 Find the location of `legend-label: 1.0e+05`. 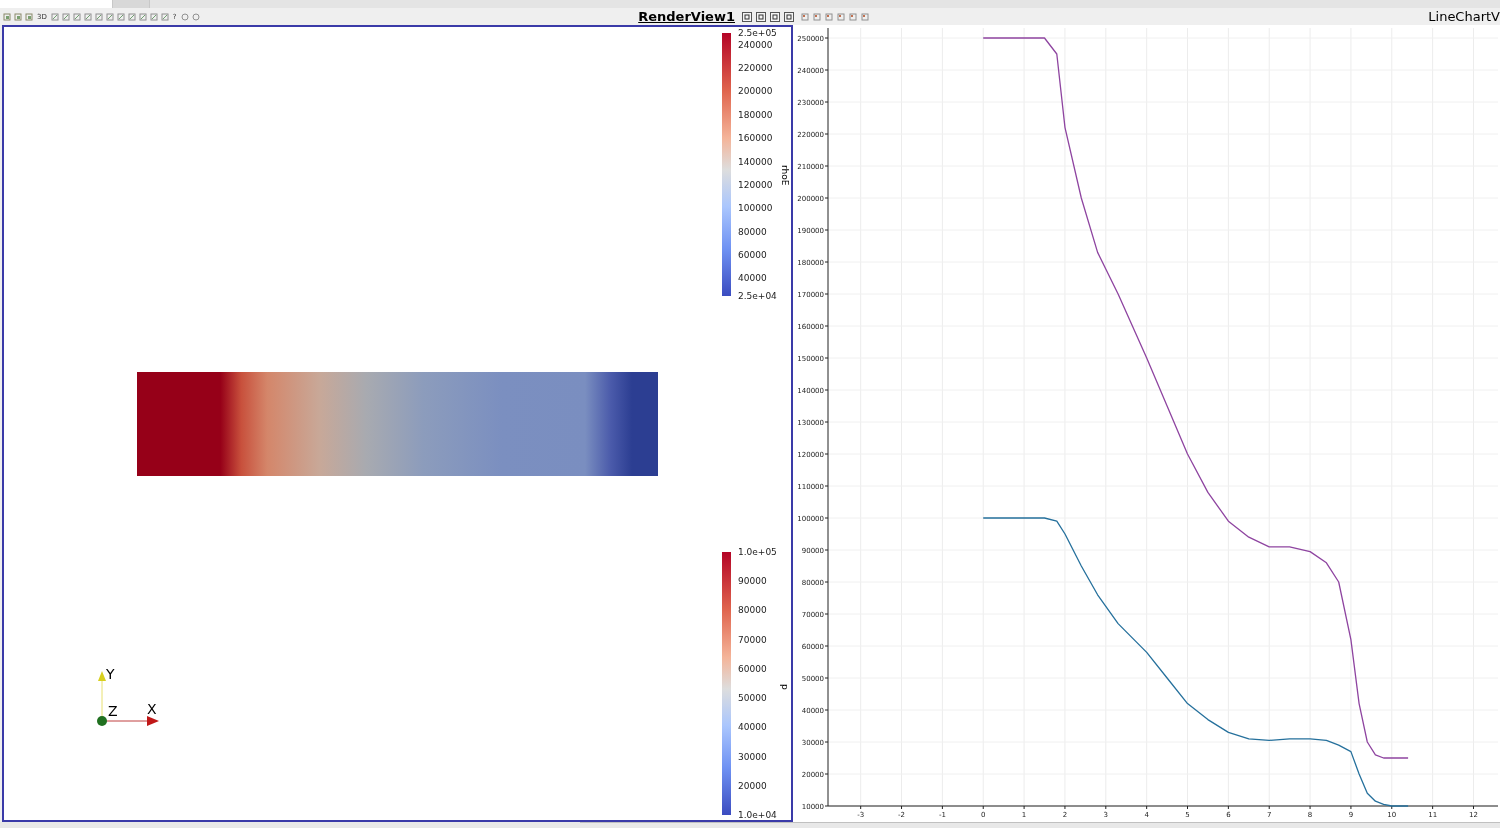

legend-label: 1.0e+05 is located at coordinates (757, 552).